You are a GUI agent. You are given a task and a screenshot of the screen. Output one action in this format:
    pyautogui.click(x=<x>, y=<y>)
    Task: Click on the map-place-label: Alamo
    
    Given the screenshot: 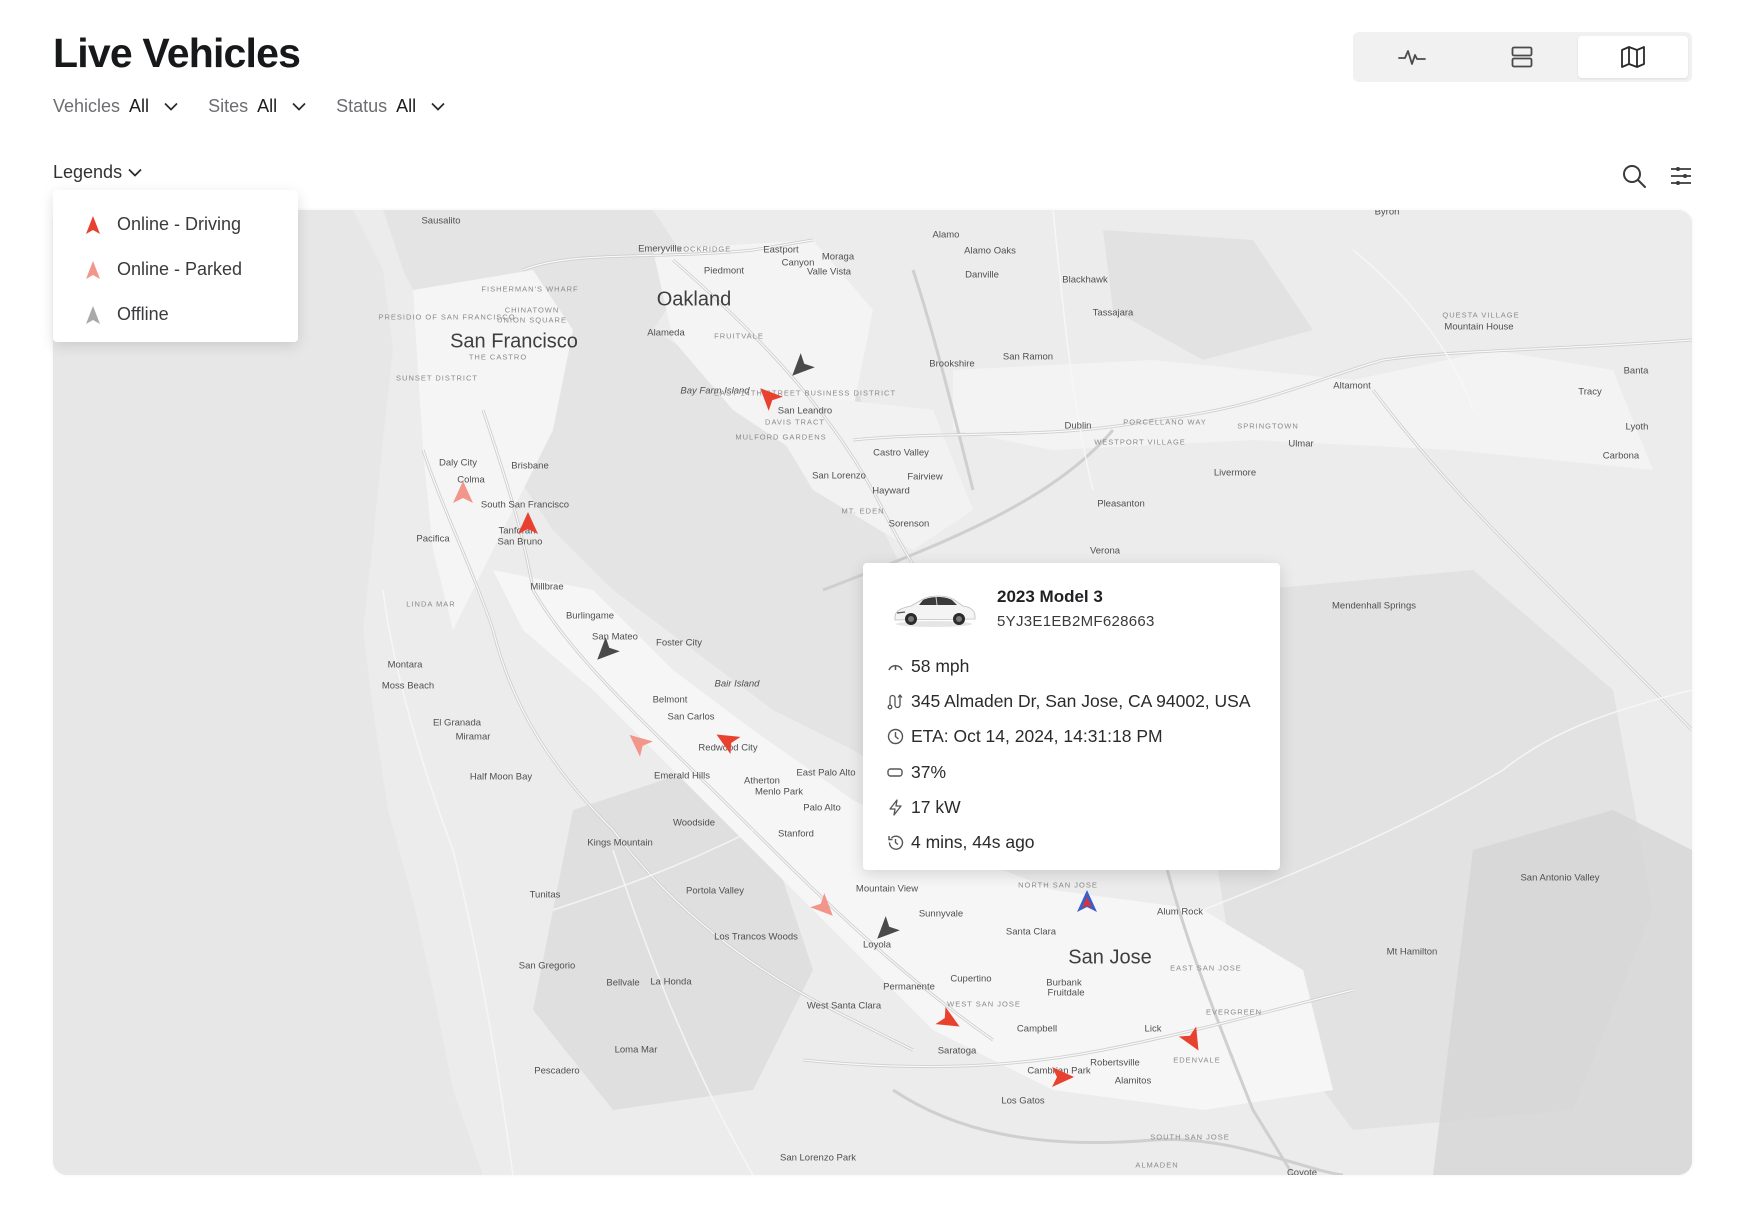 What is the action you would take?
    pyautogui.click(x=946, y=235)
    